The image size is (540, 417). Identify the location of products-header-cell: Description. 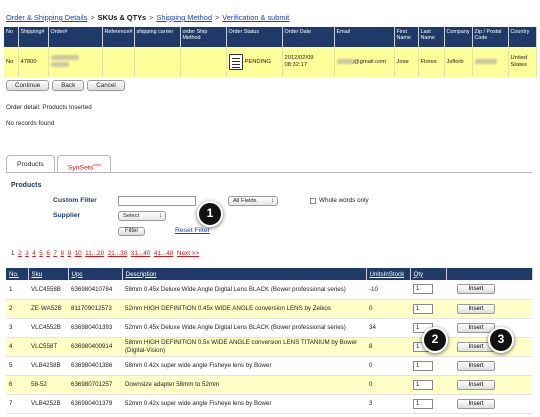
(244, 274).